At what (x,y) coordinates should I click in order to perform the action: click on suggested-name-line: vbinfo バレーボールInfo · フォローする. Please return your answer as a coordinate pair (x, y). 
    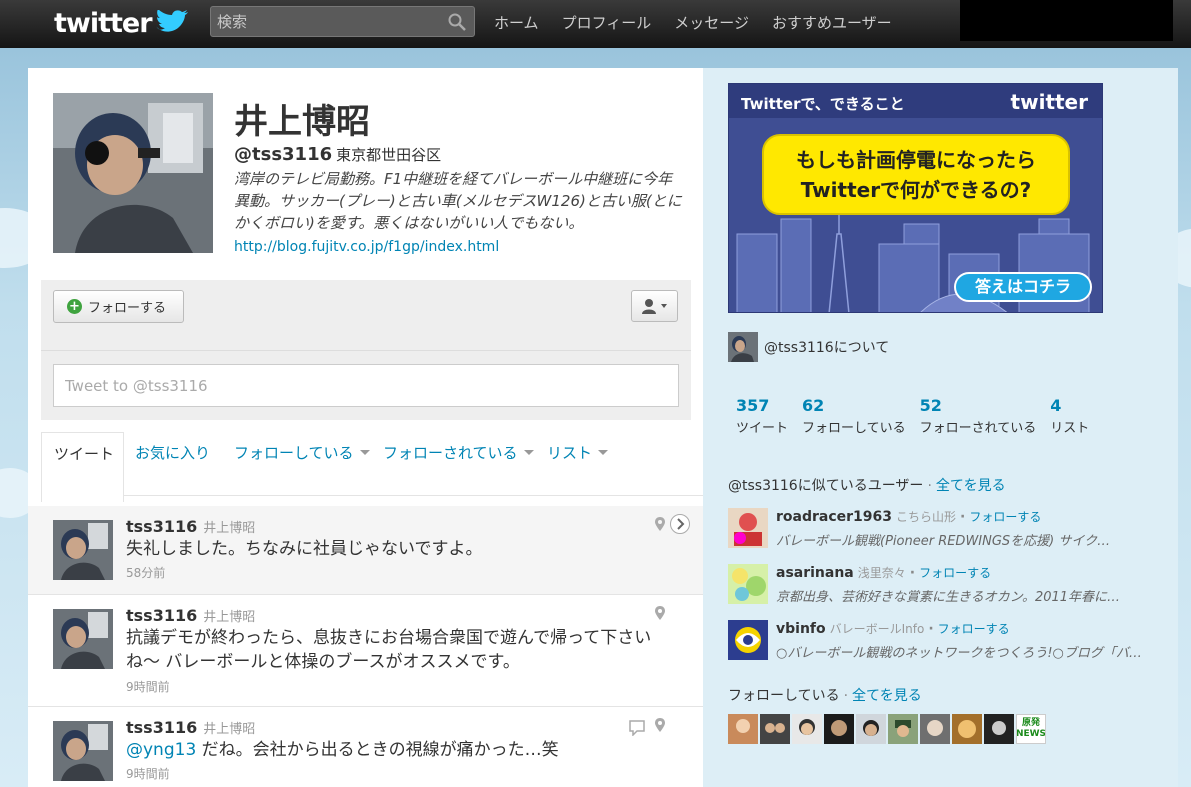
    Looking at the image, I should click on (893, 629).